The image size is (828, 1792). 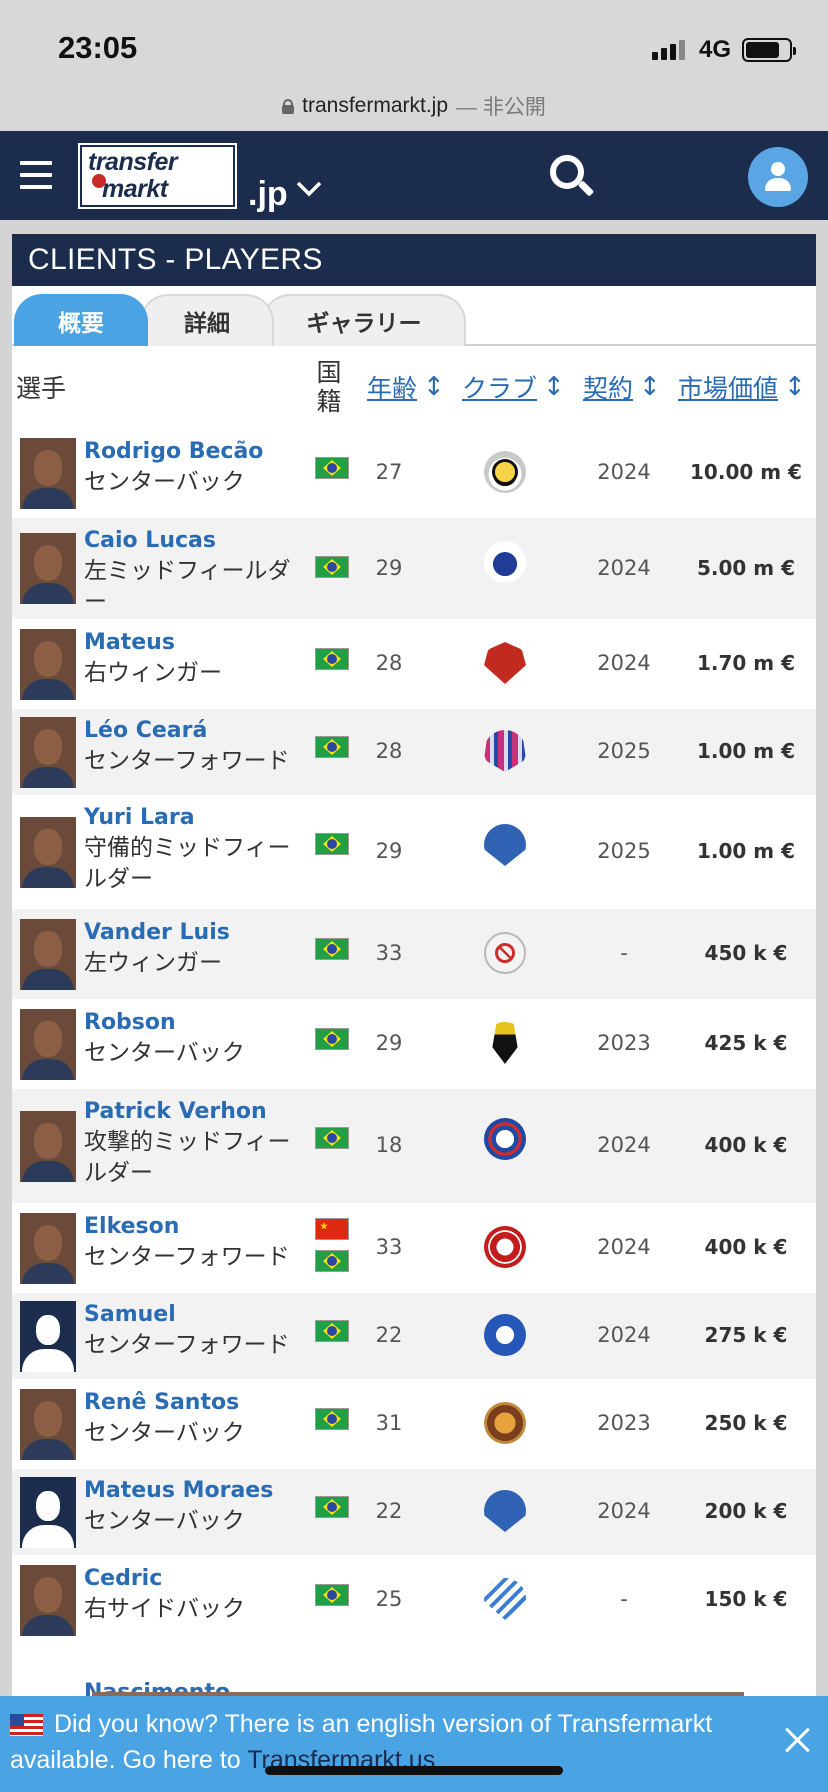 What do you see at coordinates (746, 1511) in the screenshot?
I see `market-value: 200 k €` at bounding box center [746, 1511].